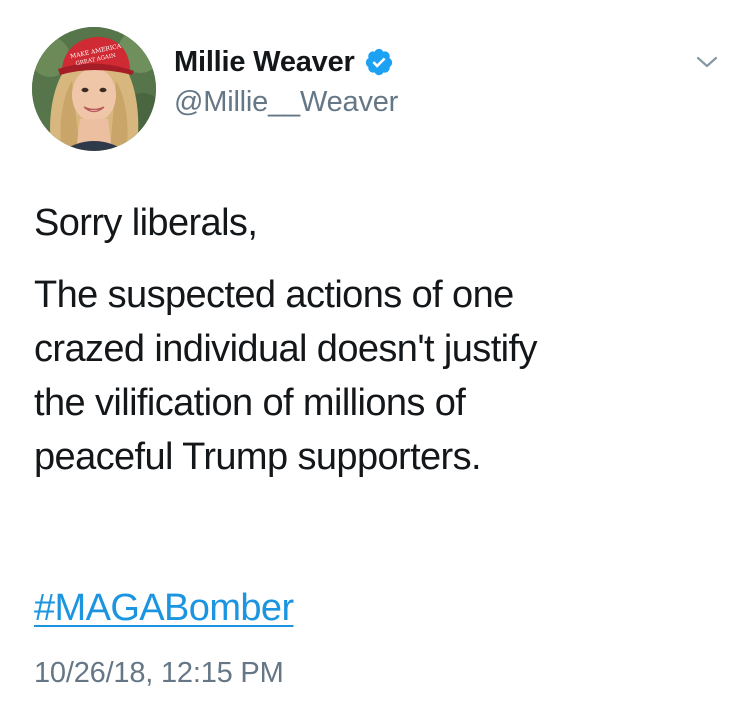 This screenshot has height=716, width=748. I want to click on avatar-image: MAKE AMERICA GREAT AGAIN, so click(94, 89).